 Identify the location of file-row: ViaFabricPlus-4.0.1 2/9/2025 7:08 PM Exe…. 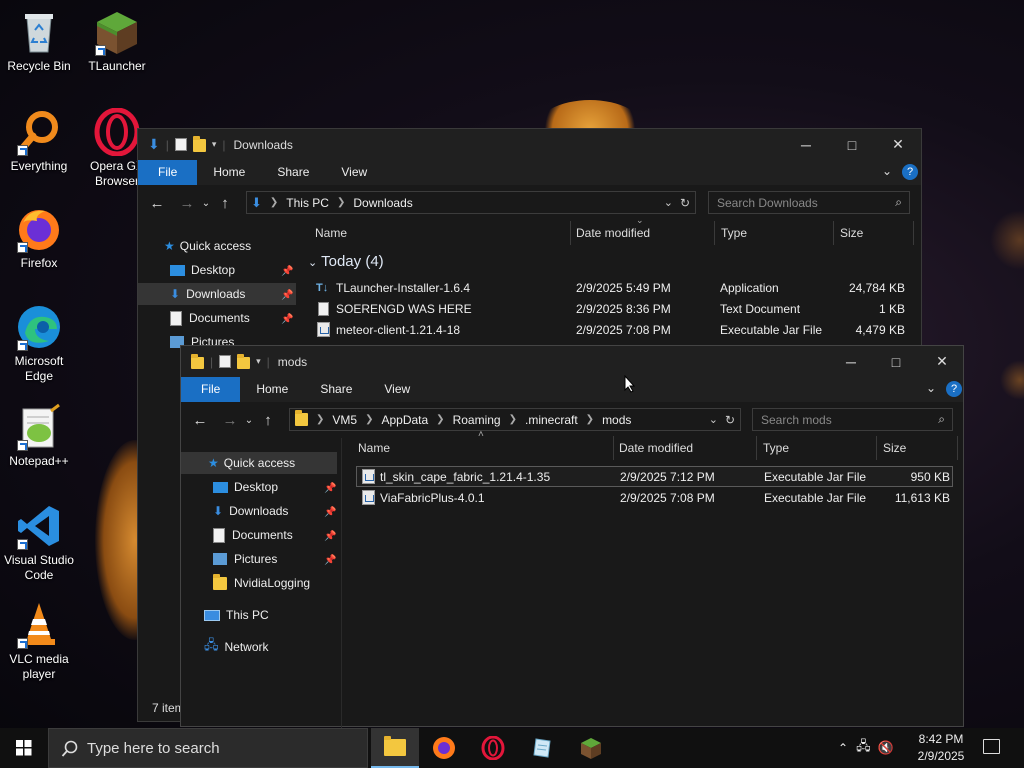
(654, 497).